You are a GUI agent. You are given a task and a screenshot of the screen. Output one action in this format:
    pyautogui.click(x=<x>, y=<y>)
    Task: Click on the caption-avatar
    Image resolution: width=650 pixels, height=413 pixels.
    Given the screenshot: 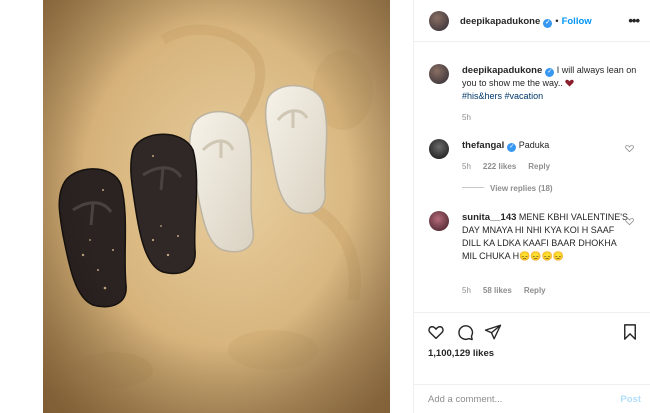 What is the action you would take?
    pyautogui.click(x=439, y=74)
    